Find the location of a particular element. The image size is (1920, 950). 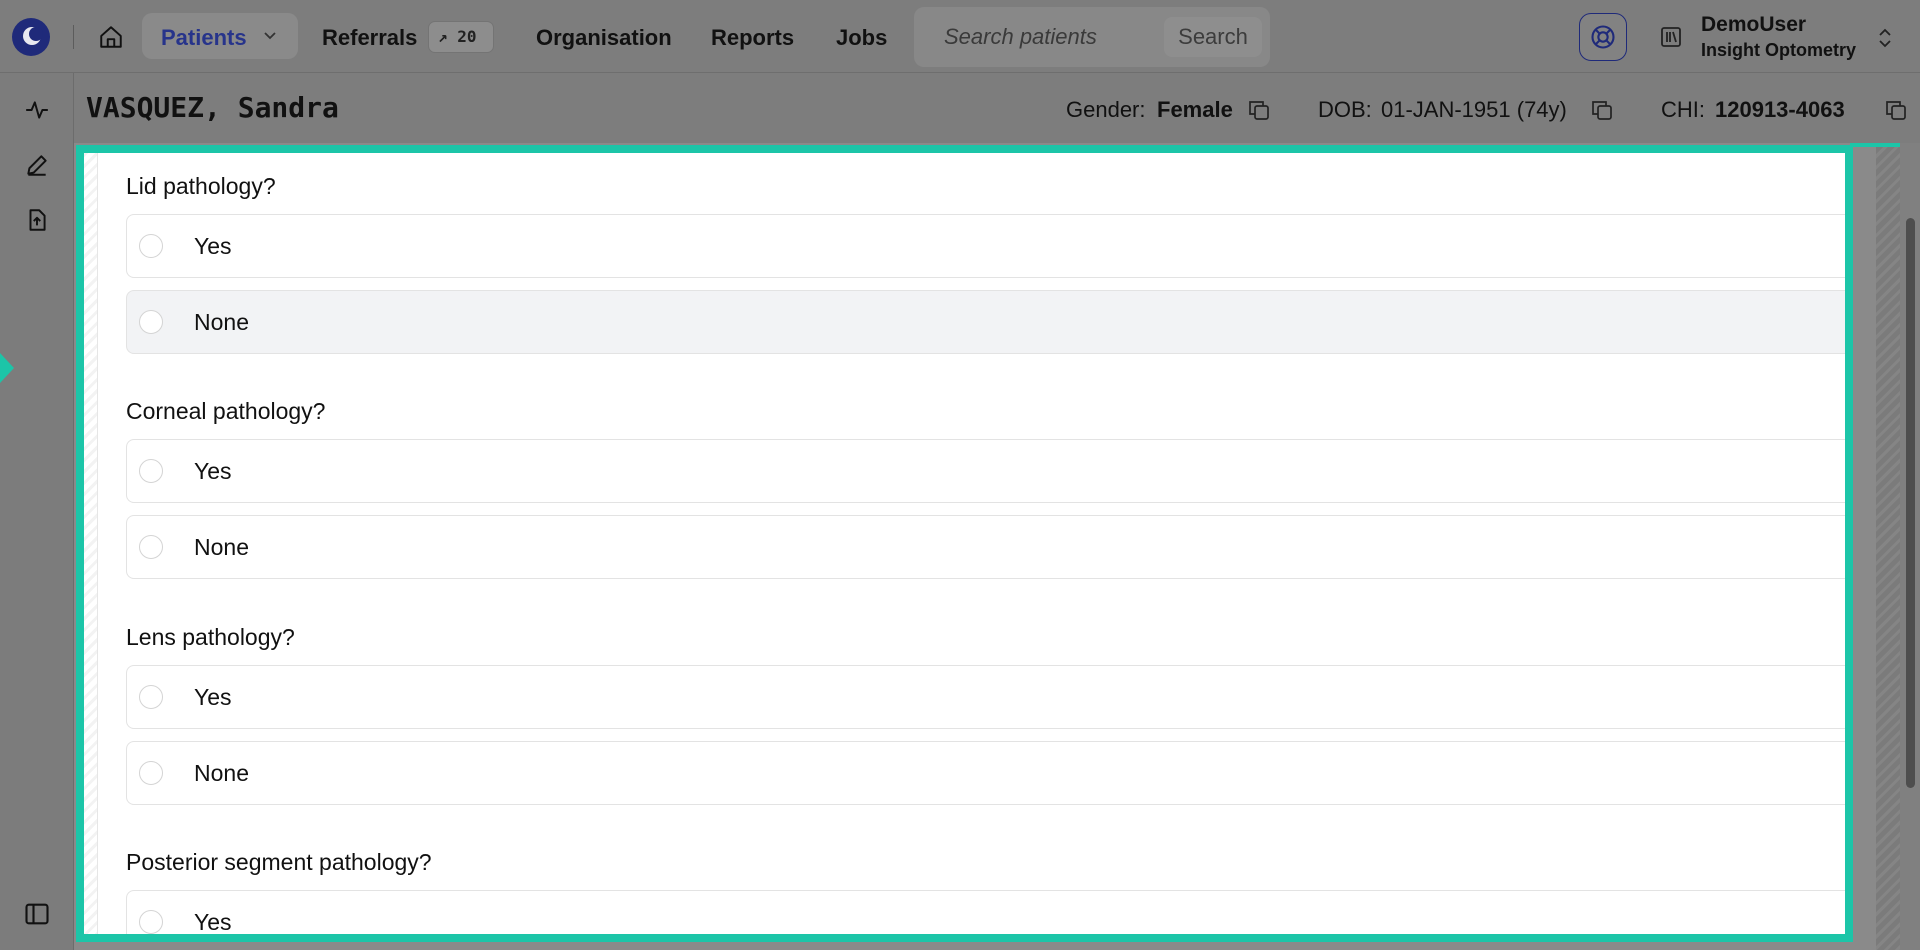

gender-label: Gender: is located at coordinates (1106, 109).